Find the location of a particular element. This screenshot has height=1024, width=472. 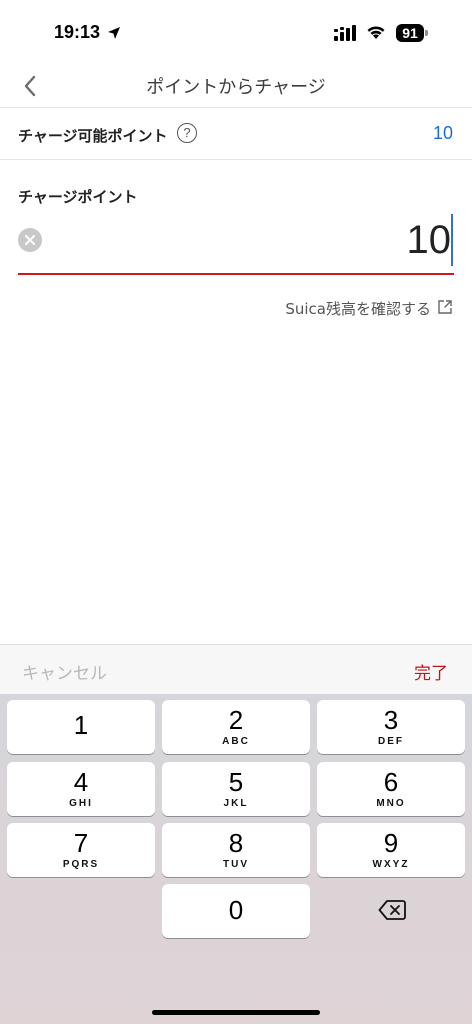

key-9: 9 WXYZ is located at coordinates (391, 850).